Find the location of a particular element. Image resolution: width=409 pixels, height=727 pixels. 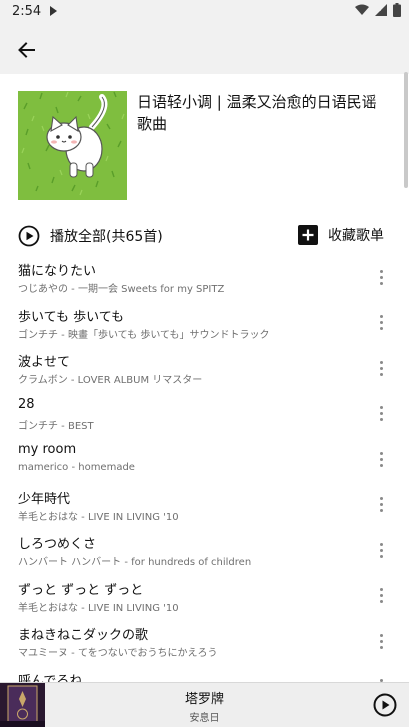

song-subtitle: ハンバート ハンバート - for hundreds of children is located at coordinates (135, 562).